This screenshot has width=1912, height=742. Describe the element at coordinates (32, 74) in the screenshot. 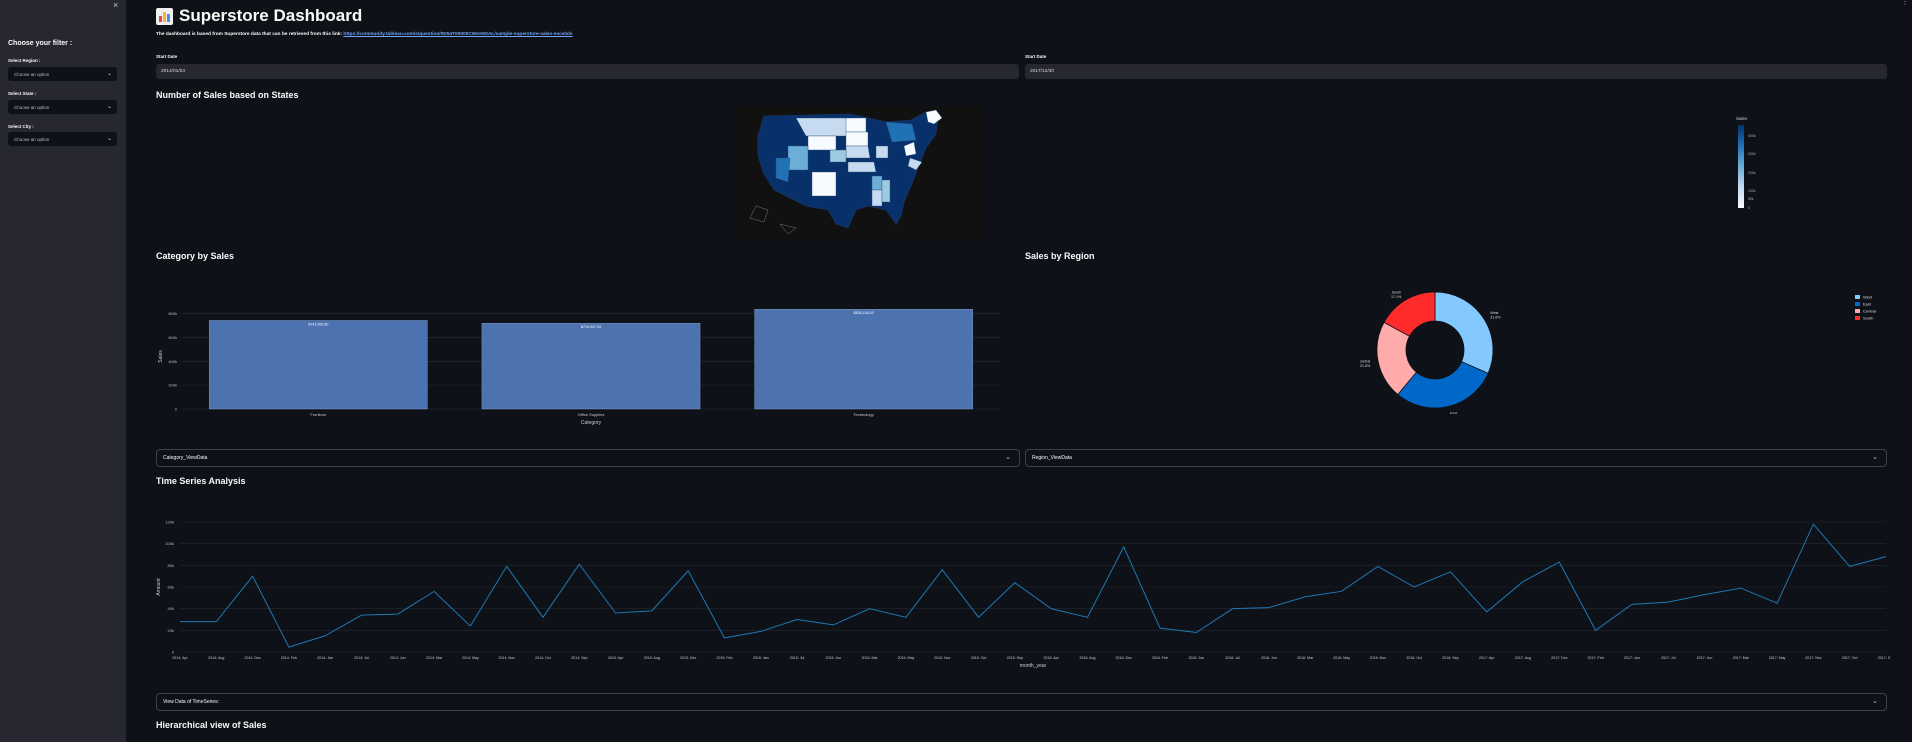

I see `region-select-value: Choose an option` at that location.